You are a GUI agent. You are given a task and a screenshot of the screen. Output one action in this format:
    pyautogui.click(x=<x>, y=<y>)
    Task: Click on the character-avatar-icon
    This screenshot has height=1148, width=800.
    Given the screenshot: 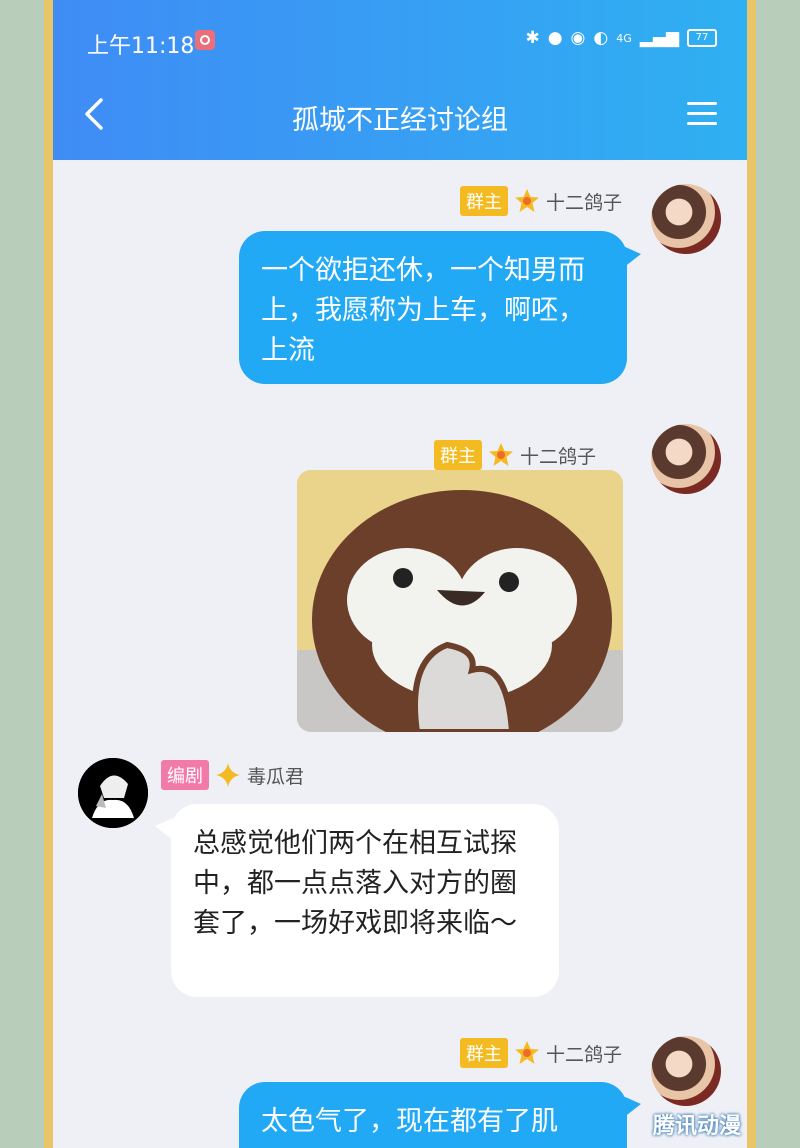 What is the action you would take?
    pyautogui.click(x=113, y=793)
    